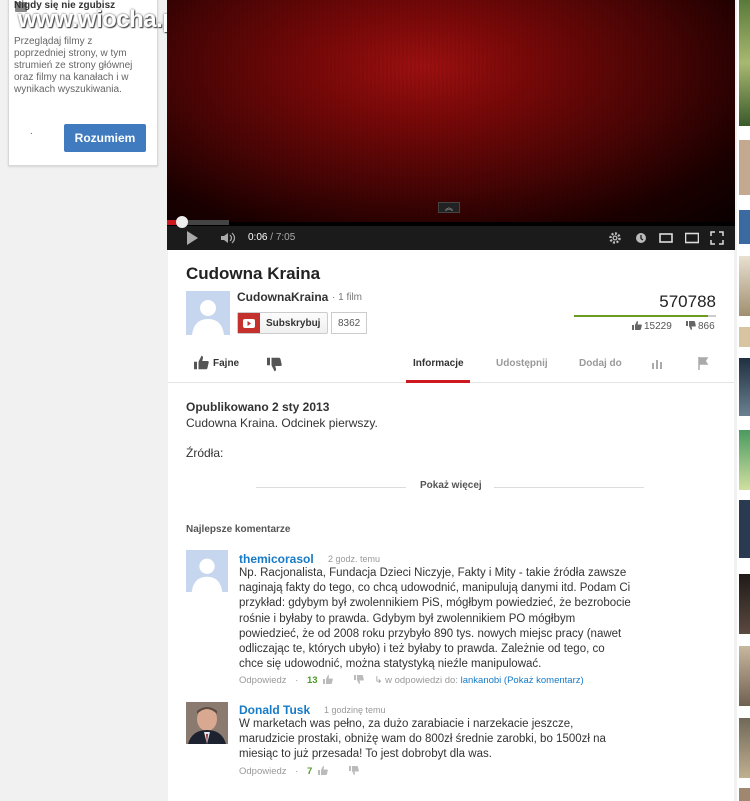  I want to click on dislike-thumb-icon, so click(274, 364).